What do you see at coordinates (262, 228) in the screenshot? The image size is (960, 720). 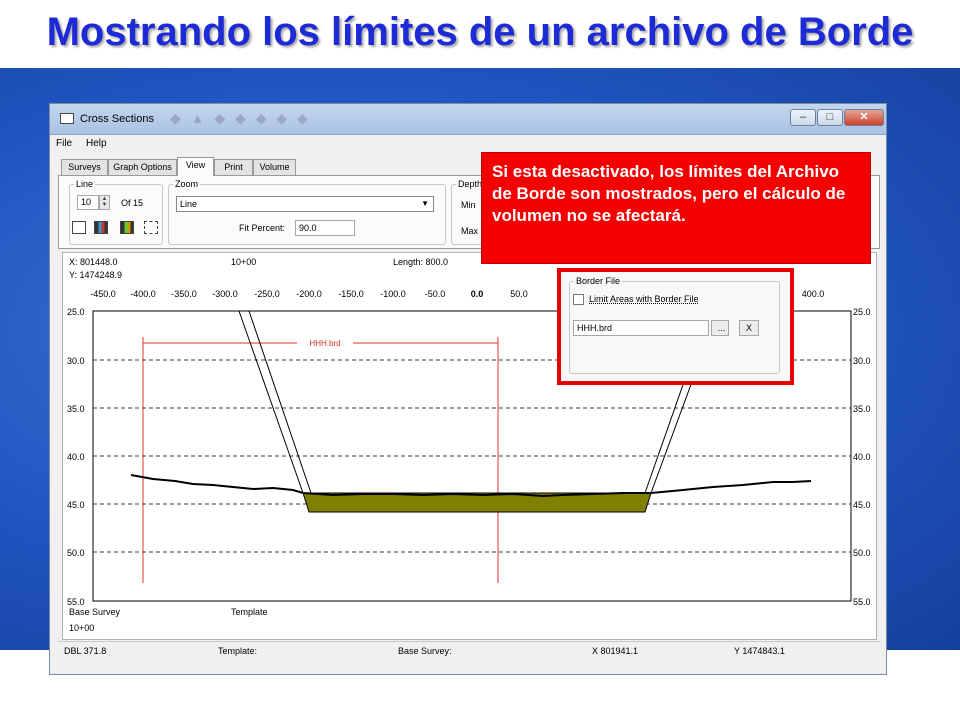 I see `fit-percent-label: Fit Percent:` at bounding box center [262, 228].